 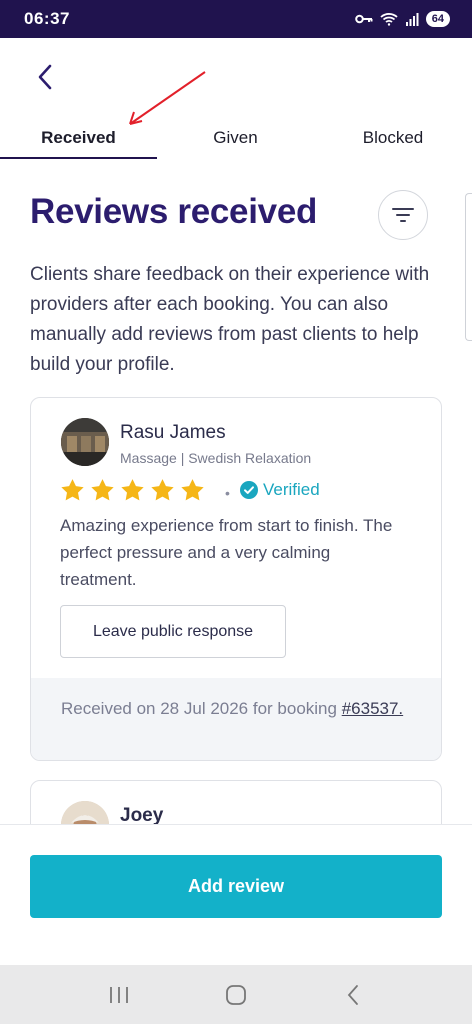 I want to click on filter-icon, so click(x=403, y=215).